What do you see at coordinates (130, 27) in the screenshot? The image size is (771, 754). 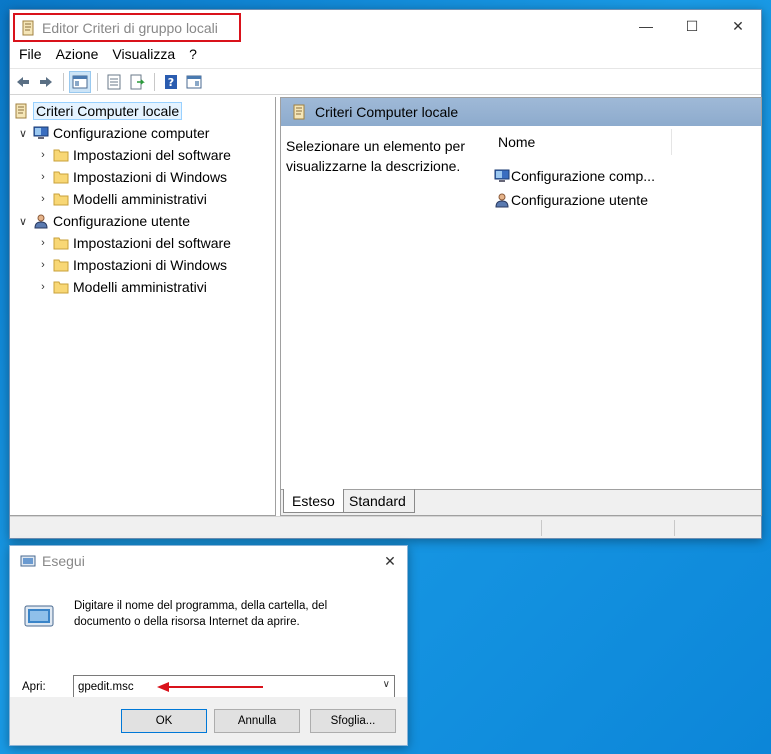 I see `window-title: Editor Criteri di gruppo locali` at bounding box center [130, 27].